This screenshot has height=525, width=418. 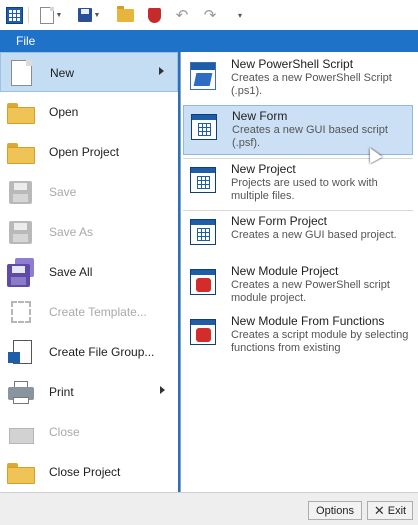 I want to click on options-button: Options, so click(x=335, y=510).